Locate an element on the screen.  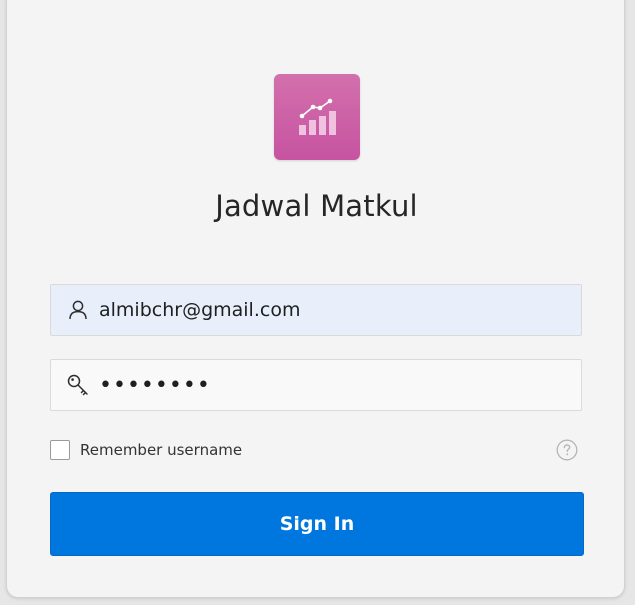
username-field is located at coordinates (316, 310).